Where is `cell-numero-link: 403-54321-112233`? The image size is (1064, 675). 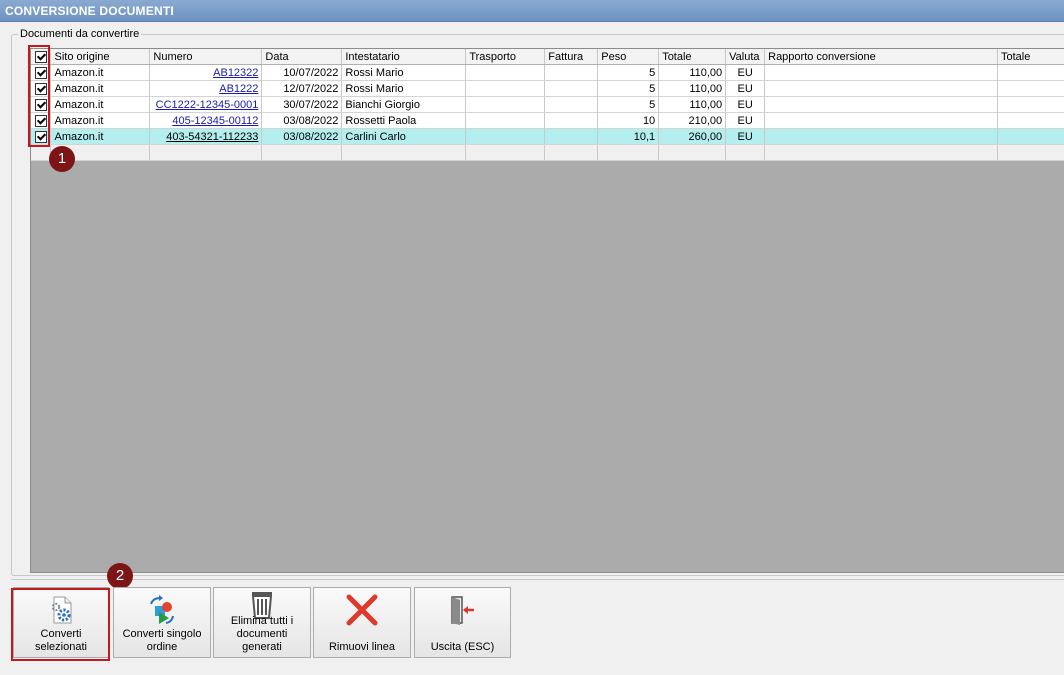
cell-numero-link: 403-54321-112233 is located at coordinates (212, 137).